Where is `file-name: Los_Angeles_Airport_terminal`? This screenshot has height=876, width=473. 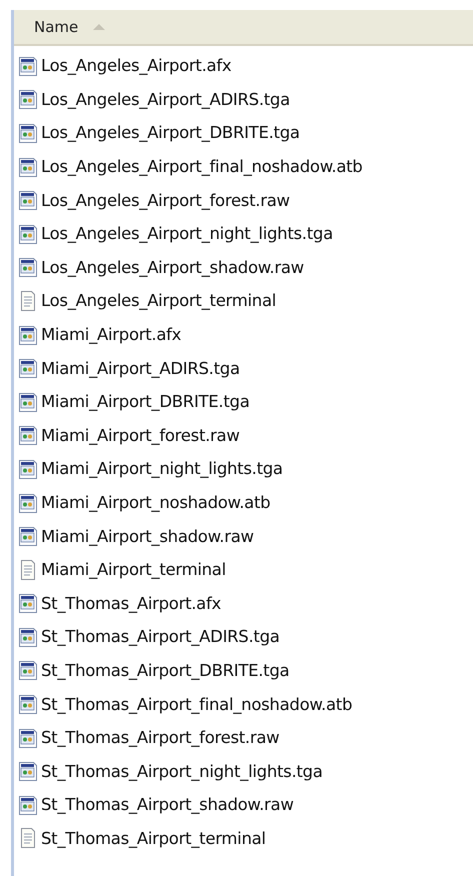
file-name: Los_Angeles_Airport_terminal is located at coordinates (158, 300).